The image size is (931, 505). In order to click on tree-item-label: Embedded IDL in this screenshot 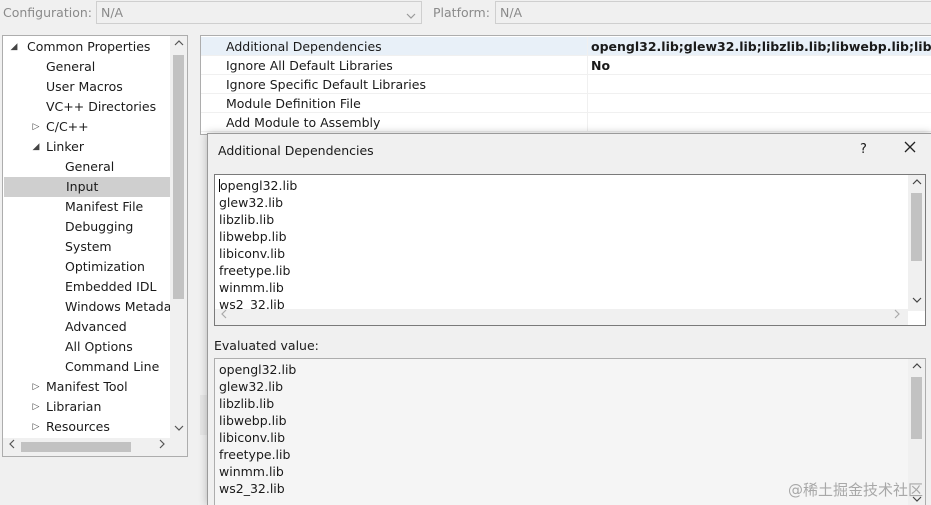, I will do `click(111, 286)`.